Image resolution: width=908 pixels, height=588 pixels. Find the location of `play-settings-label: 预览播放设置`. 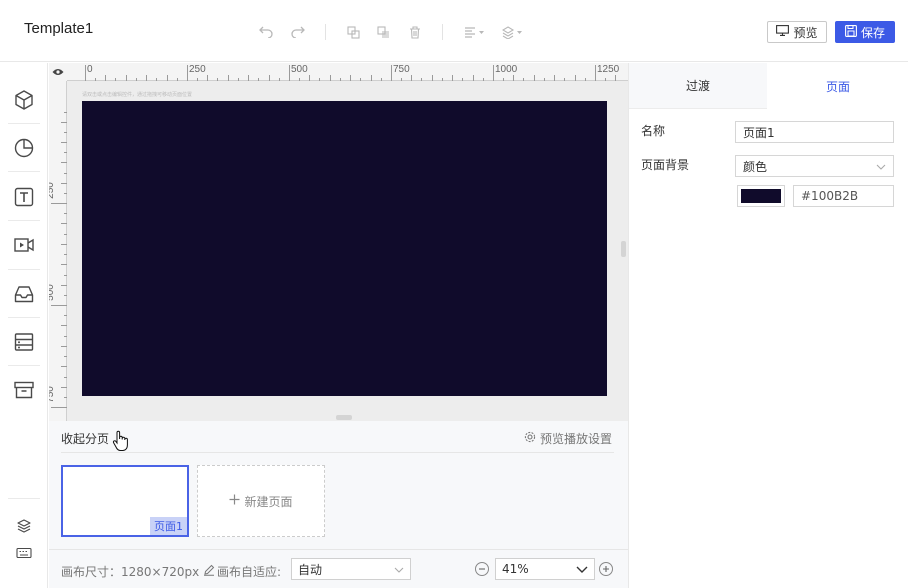

play-settings-label: 预览播放设置 is located at coordinates (575, 439).